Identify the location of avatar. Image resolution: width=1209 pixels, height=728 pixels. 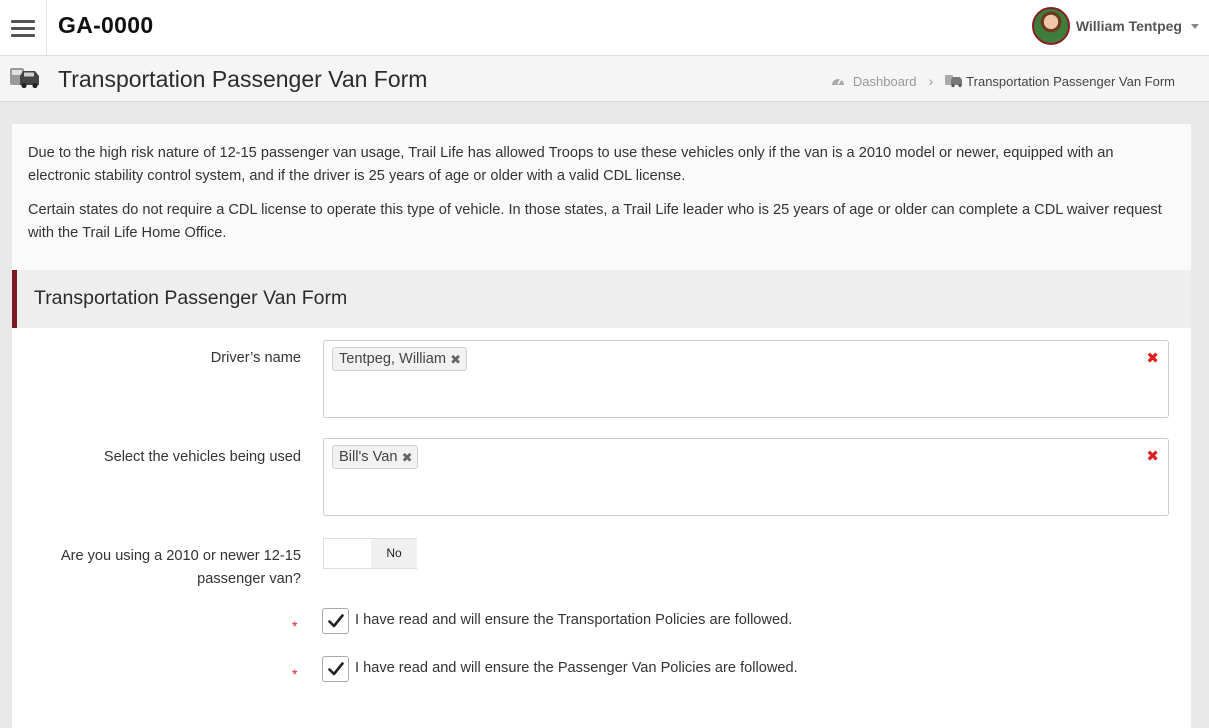
(1050, 26).